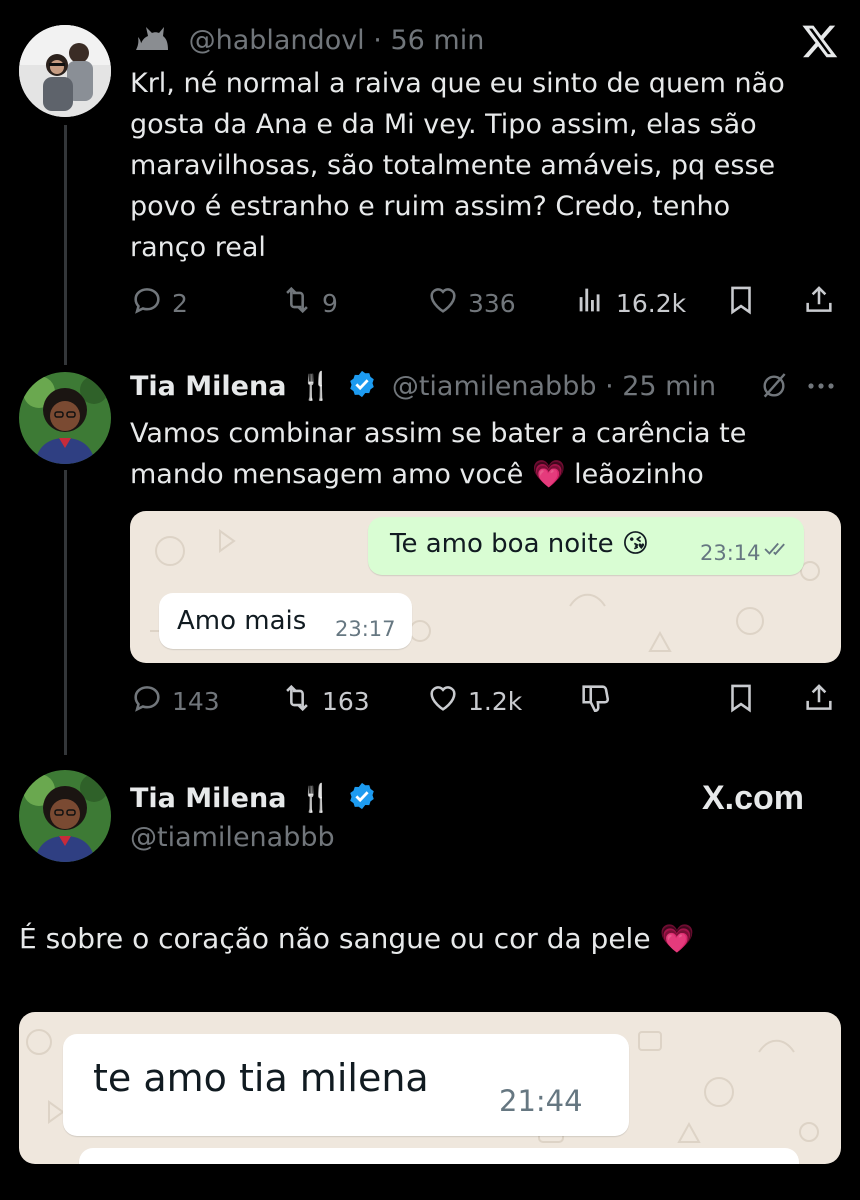  I want to click on tweet2-line: mando mensagem amo você 💗 leãozinho, so click(417, 474).